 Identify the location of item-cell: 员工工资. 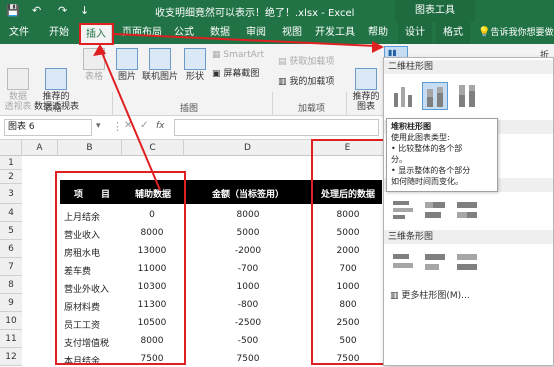
(92, 324).